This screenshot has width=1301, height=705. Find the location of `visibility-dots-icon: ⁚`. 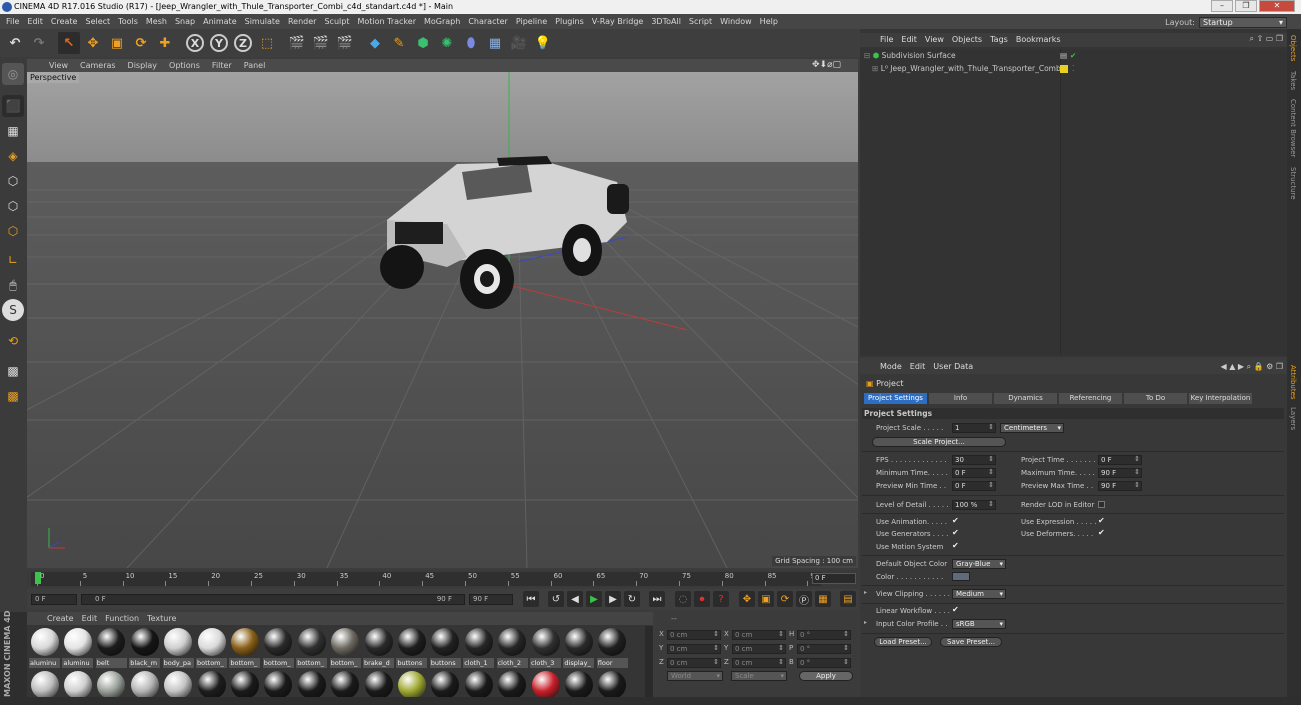

visibility-dots-icon: ⁚ is located at coordinates (1073, 68).